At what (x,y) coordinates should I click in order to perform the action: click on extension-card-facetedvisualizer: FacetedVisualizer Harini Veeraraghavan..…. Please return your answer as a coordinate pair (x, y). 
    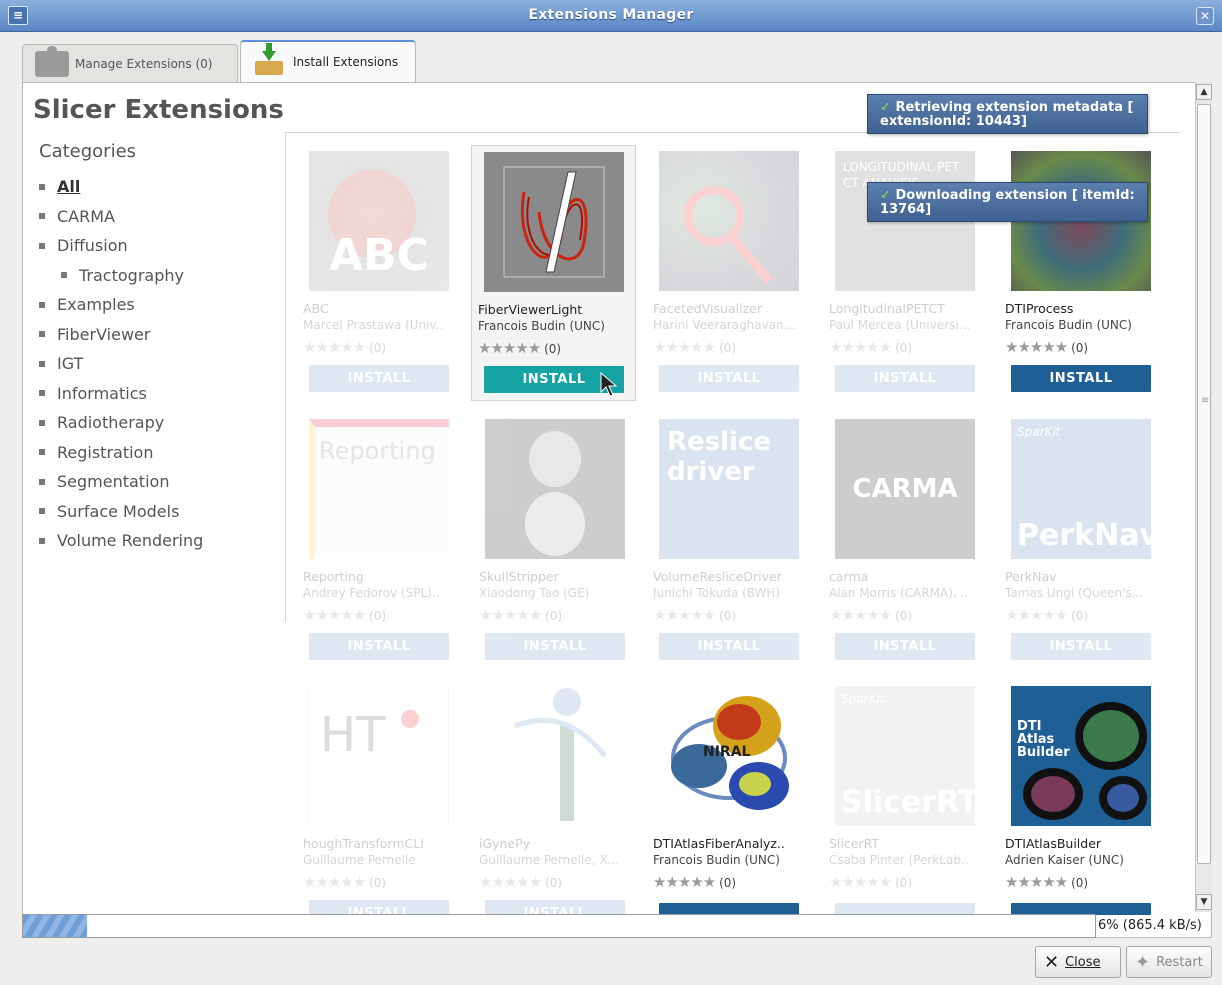
    Looking at the image, I should click on (723, 270).